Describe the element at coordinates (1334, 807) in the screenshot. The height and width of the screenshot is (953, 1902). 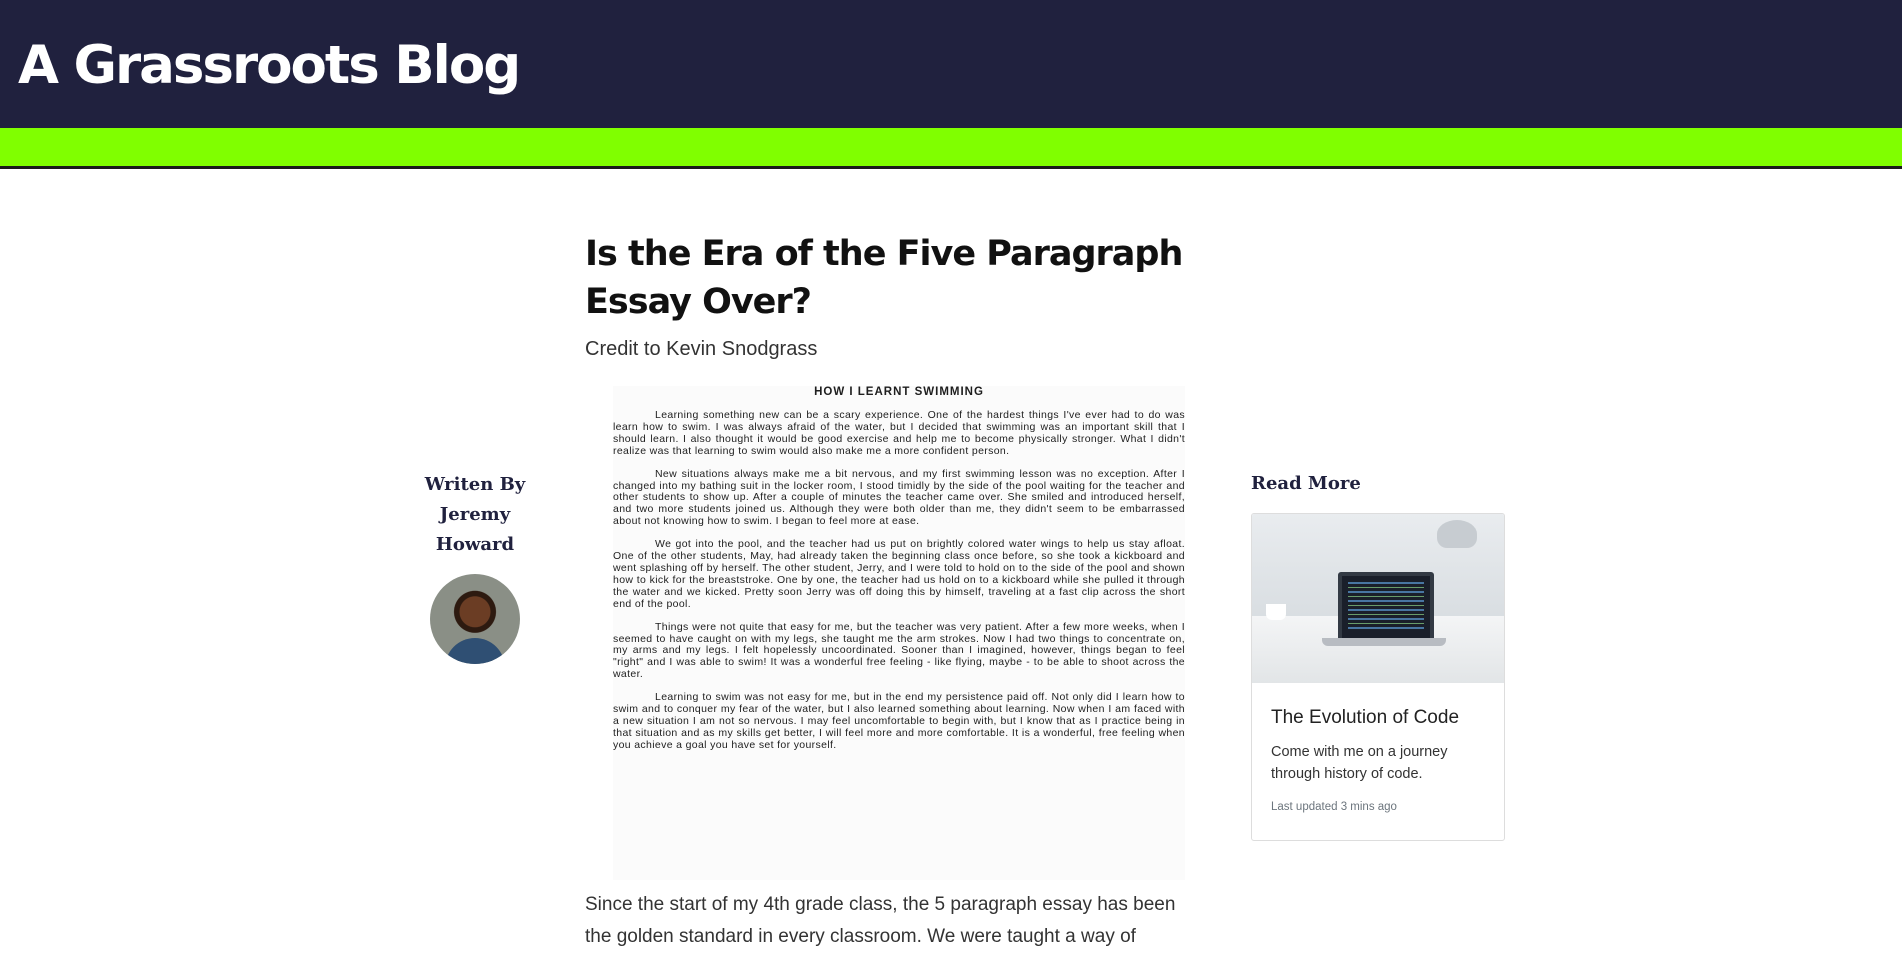
I see `card-meta: Last updated 3 mins ago` at that location.